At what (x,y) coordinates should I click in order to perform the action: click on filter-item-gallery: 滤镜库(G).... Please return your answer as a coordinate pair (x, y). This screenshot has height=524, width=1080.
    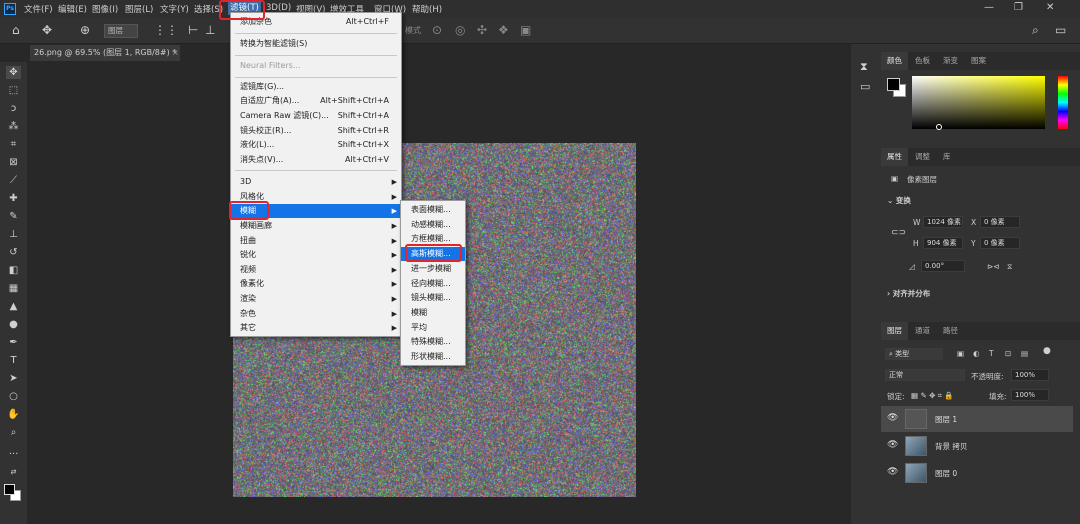
    Looking at the image, I should click on (316, 87).